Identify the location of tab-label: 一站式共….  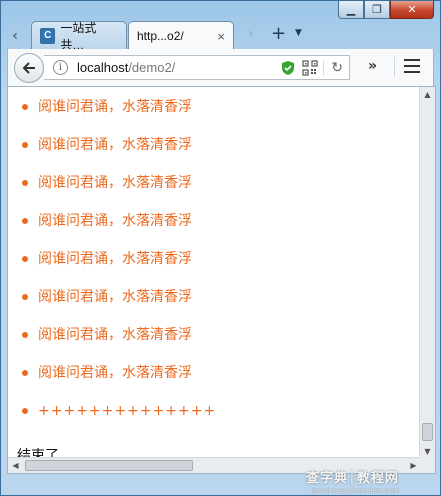
(78, 36).